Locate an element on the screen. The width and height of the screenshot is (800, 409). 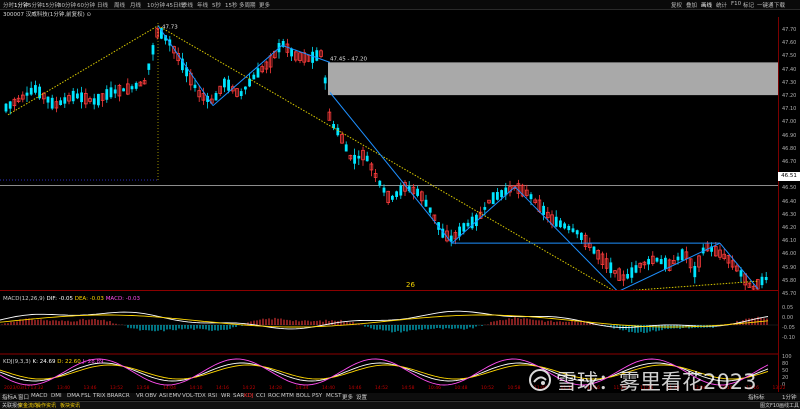
toolbar-right-3: 统计 is located at coordinates (721, 5).